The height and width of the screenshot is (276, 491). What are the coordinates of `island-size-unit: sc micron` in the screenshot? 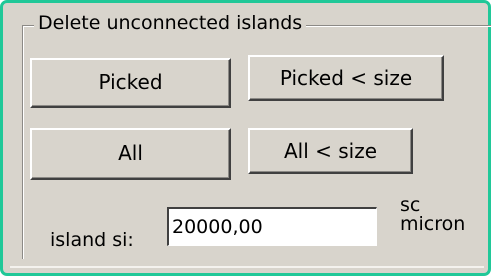 It's located at (432, 215).